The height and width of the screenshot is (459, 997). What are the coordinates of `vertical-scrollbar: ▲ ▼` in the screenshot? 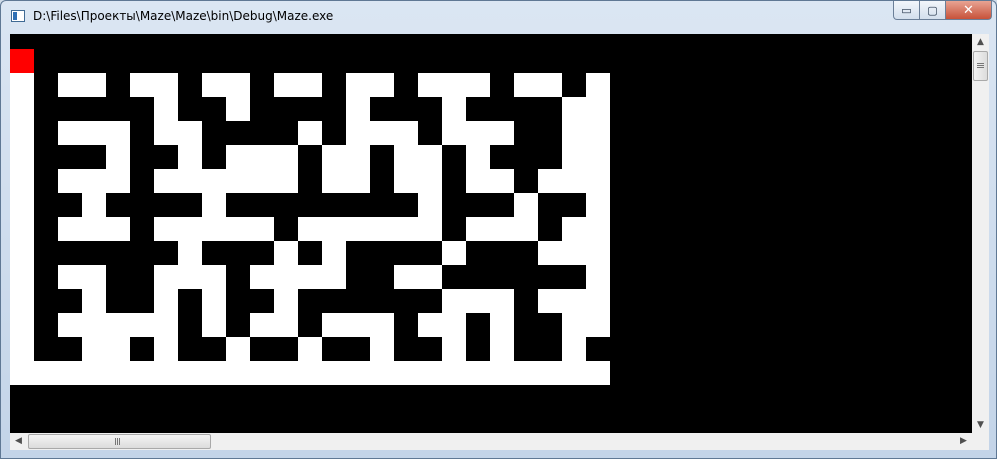 It's located at (980, 234).